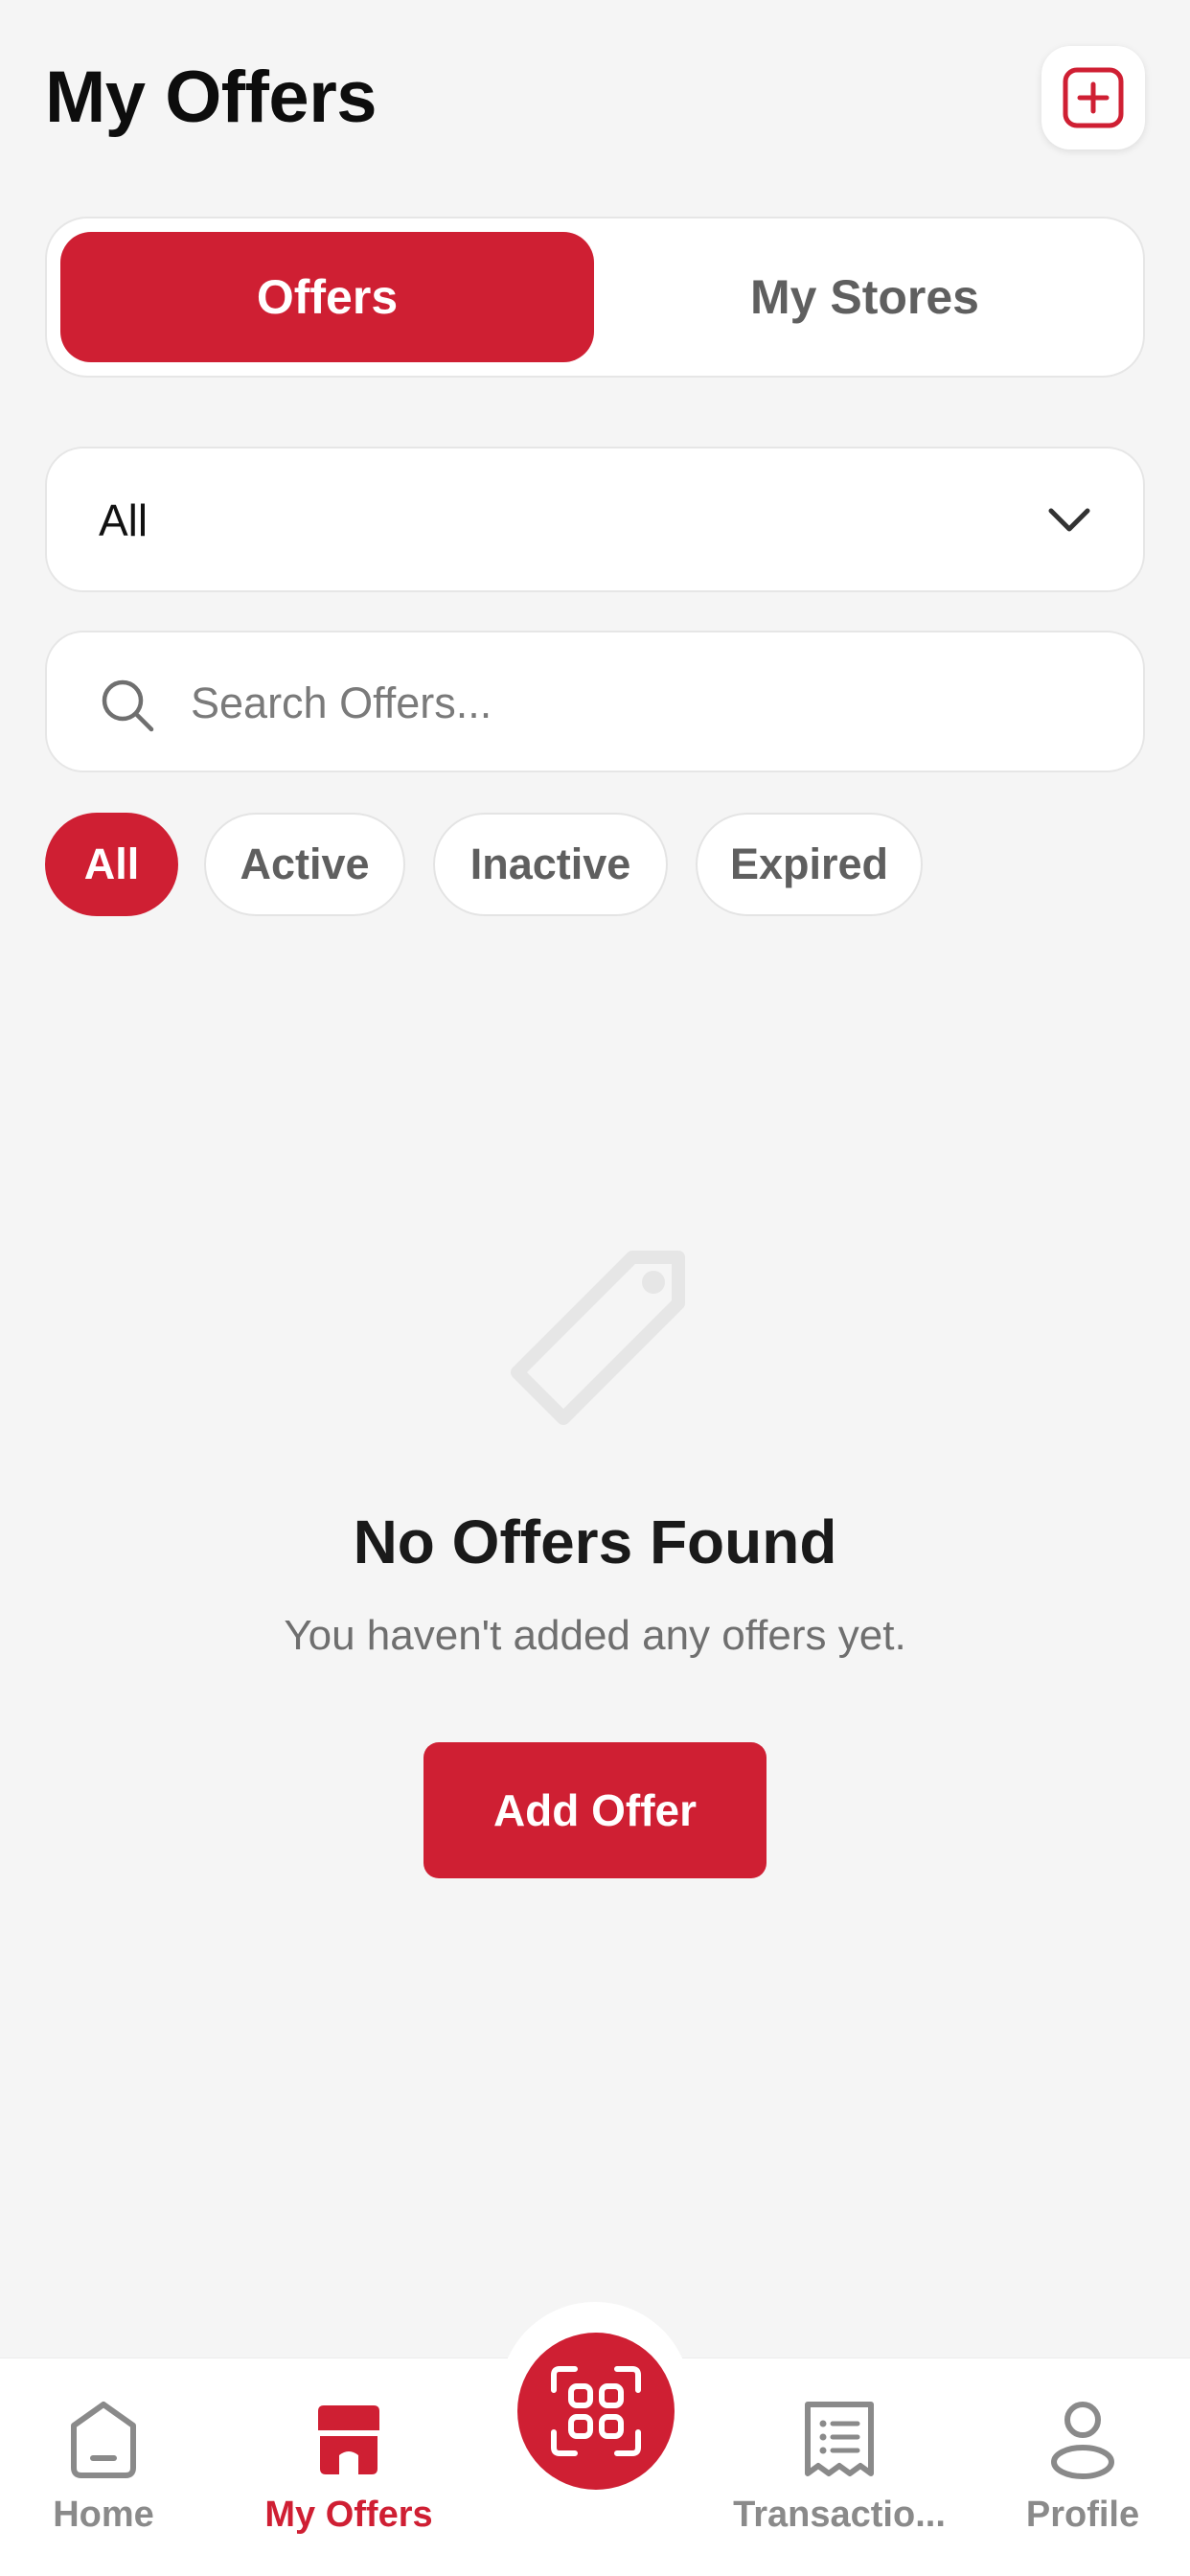  I want to click on page-title: My Offers, so click(212, 97).